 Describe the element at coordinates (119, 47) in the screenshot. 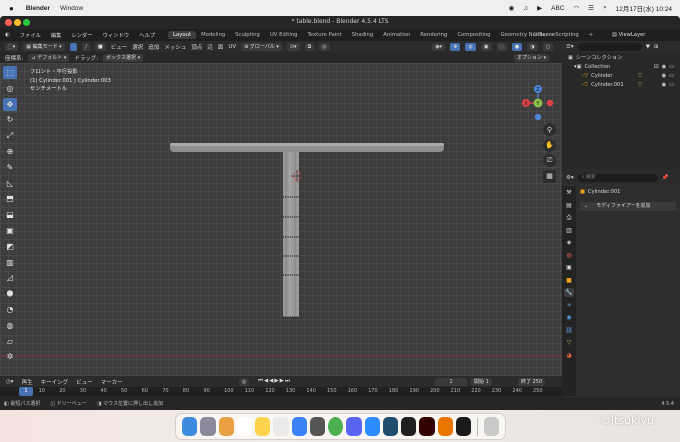

I see `header-menu-view: ビュー` at that location.